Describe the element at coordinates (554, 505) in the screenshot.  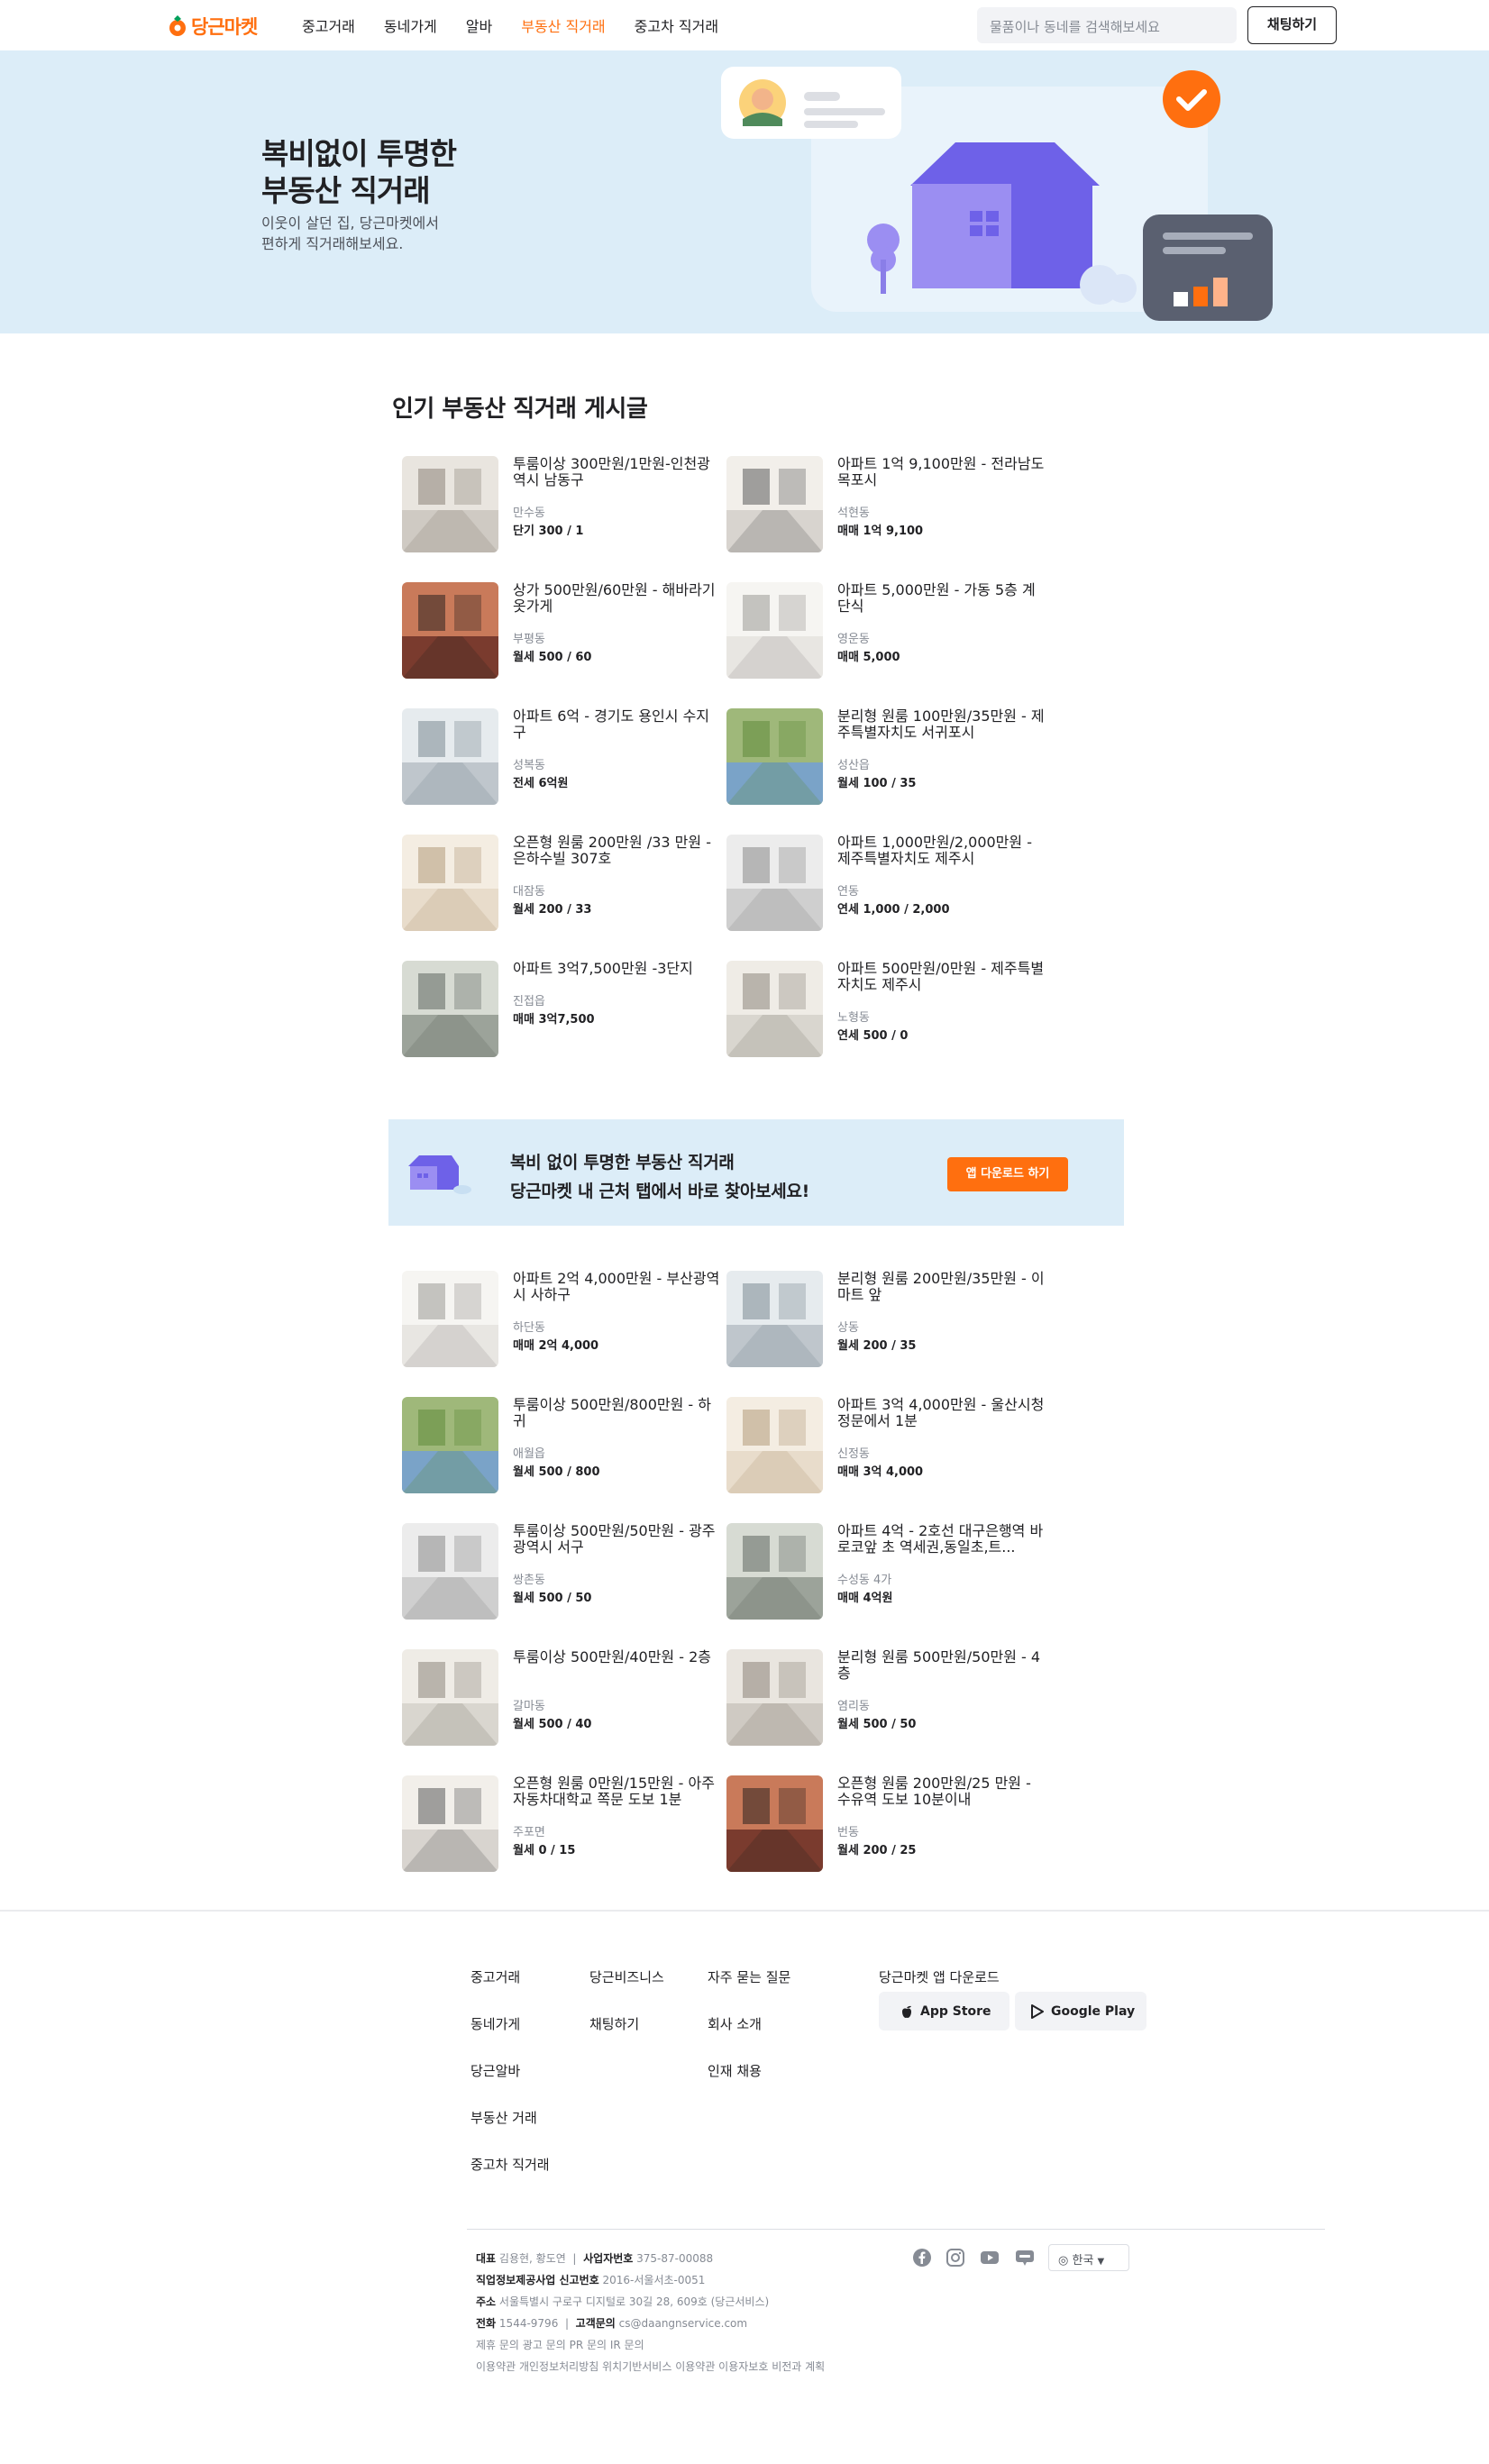
I see `listing-card: 투룸이상 300만원/1만원-인천광역시 남동구 만수동 단기 300 / 1` at that location.